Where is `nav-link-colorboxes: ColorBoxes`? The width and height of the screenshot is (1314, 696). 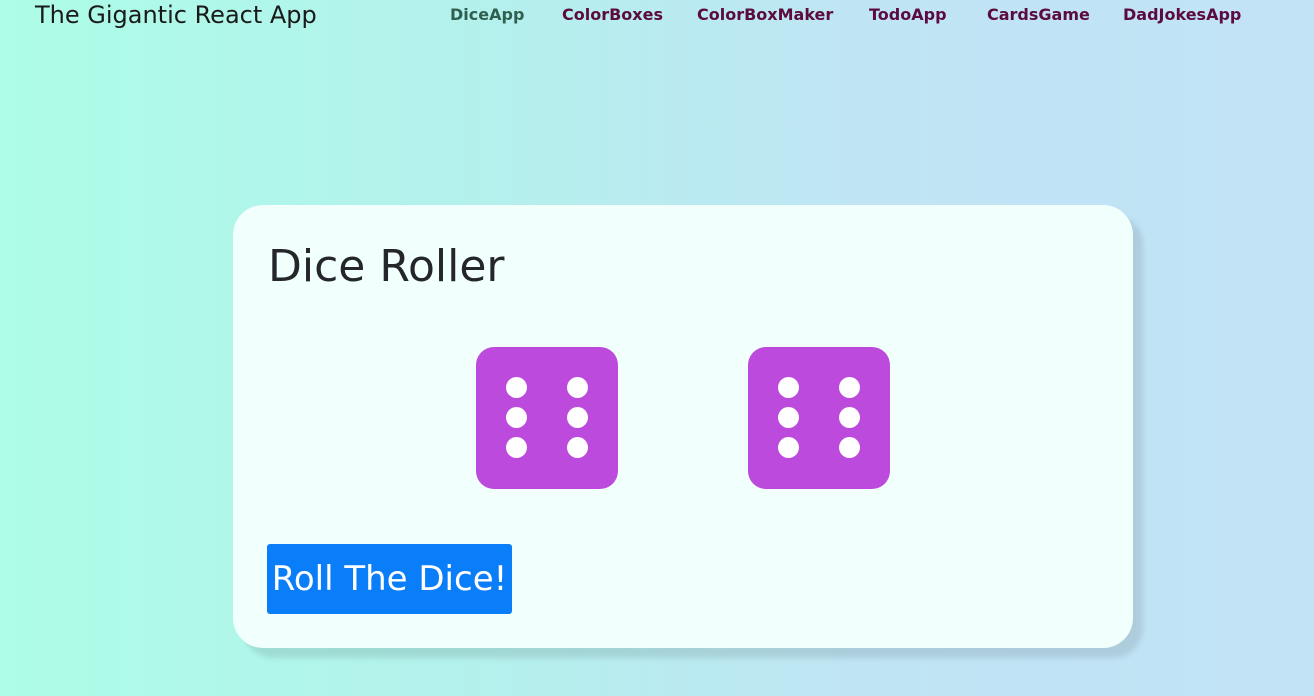 nav-link-colorboxes: ColorBoxes is located at coordinates (612, 15).